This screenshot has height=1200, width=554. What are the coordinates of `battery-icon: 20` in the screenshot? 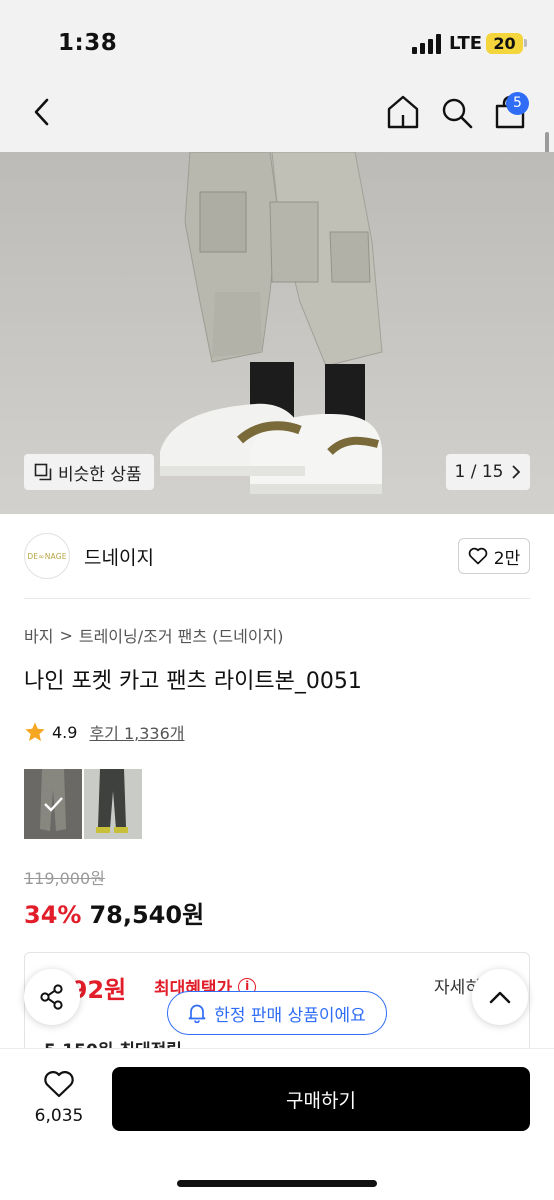 It's located at (504, 43).